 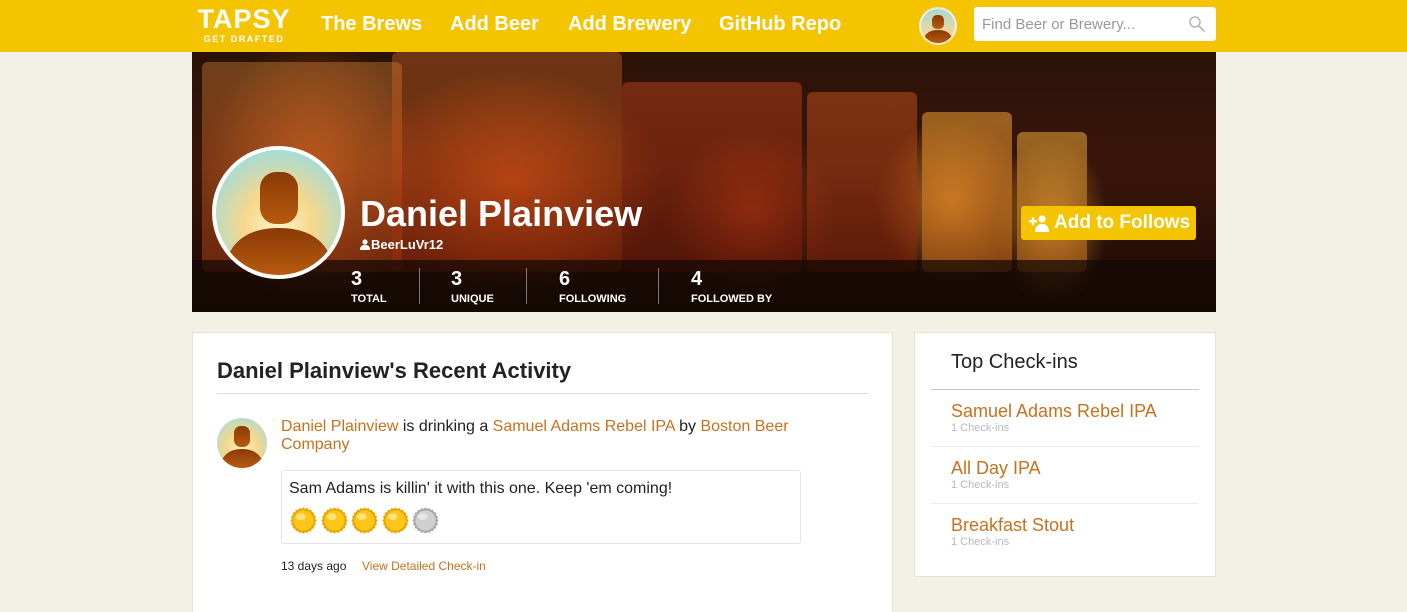 I want to click on top-checkins-title: Top Check-ins, so click(x=1014, y=362).